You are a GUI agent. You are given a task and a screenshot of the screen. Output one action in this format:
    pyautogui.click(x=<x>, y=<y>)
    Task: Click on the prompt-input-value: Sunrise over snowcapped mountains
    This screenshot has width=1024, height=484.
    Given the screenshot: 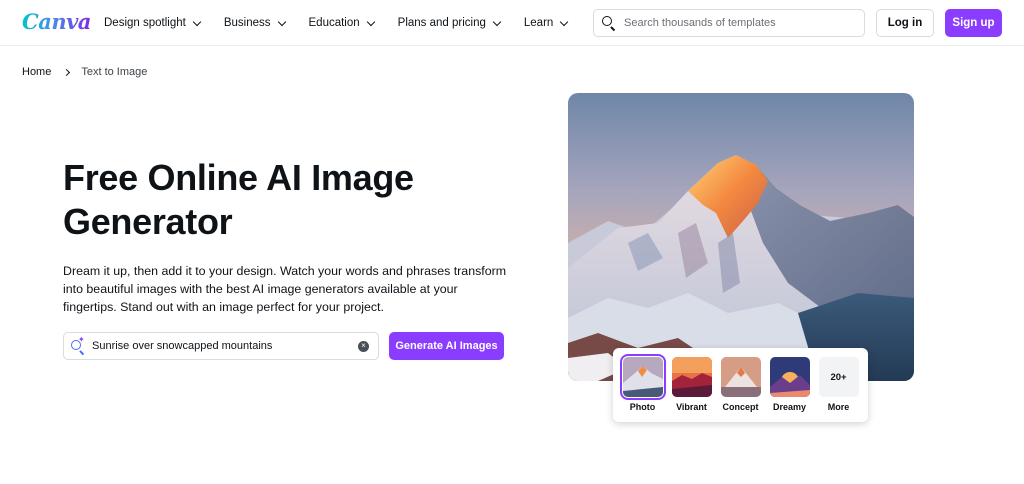 What is the action you would take?
    pyautogui.click(x=225, y=346)
    